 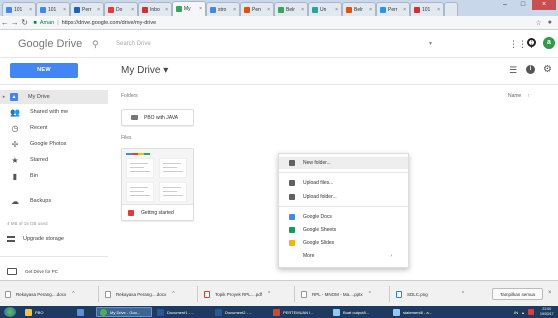 I want to click on notifications-icon, so click(x=531, y=42).